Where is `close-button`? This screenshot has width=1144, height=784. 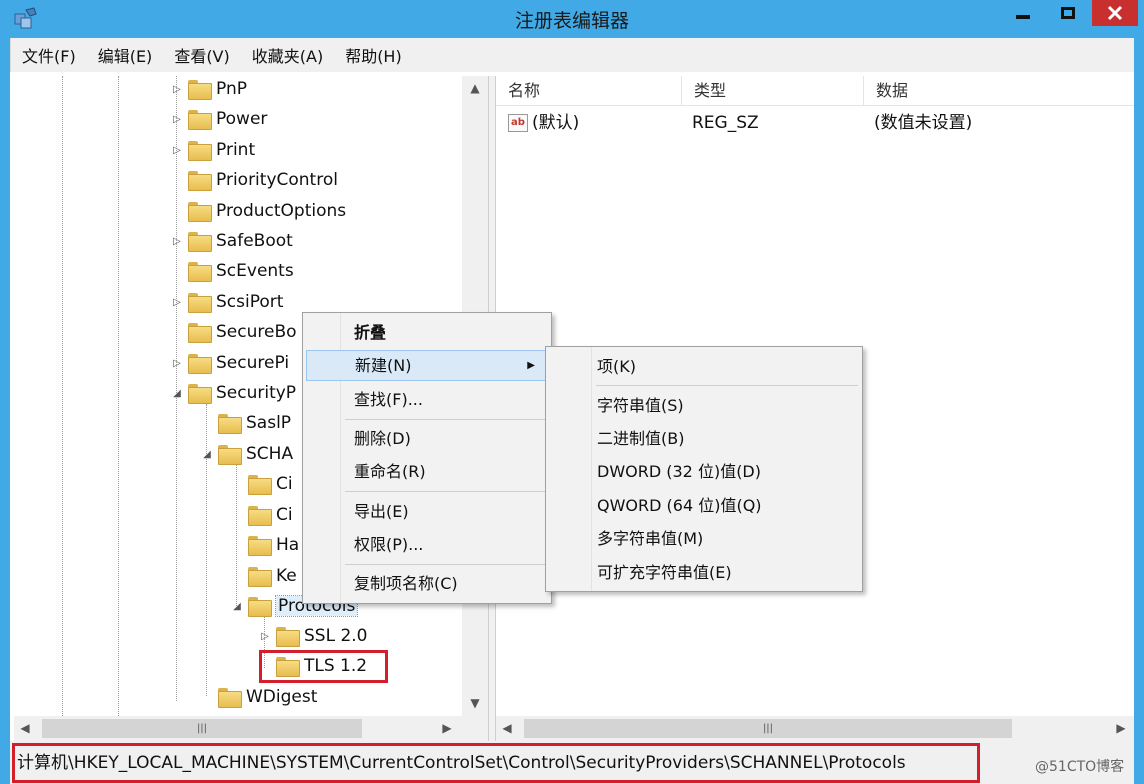 close-button is located at coordinates (1115, 13).